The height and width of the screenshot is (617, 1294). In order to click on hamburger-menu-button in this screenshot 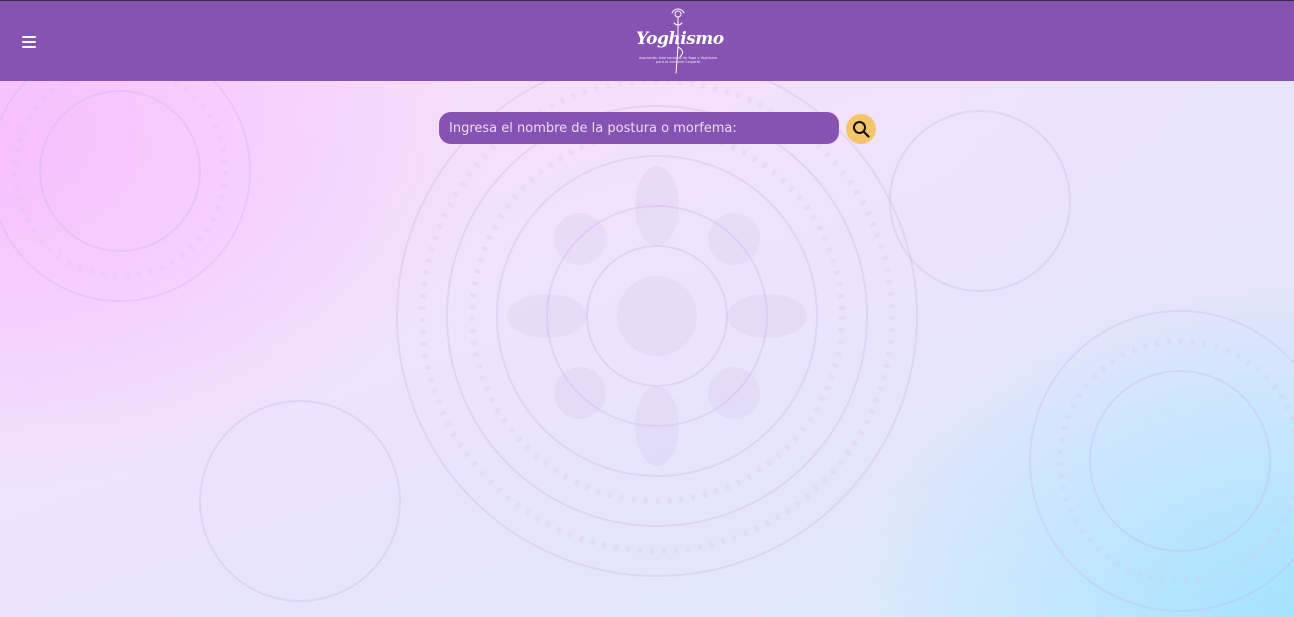, I will do `click(29, 41)`.